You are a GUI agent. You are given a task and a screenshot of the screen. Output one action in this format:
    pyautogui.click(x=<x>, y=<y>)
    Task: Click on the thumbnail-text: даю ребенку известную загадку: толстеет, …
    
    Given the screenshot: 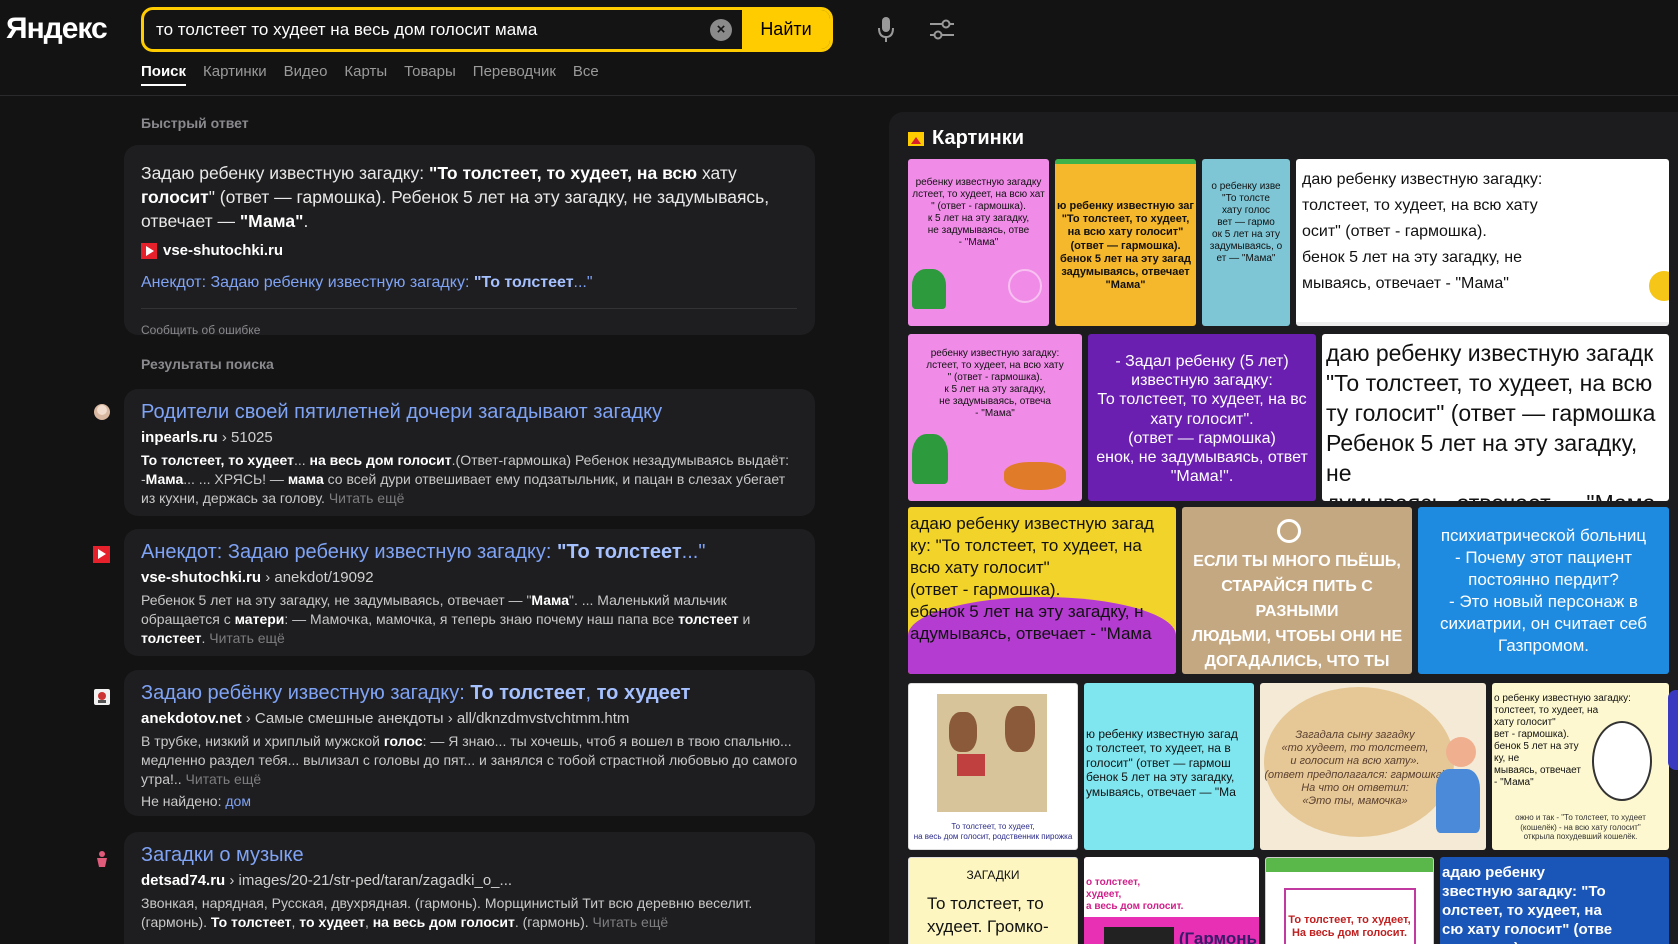 What is the action you would take?
    pyautogui.click(x=1422, y=231)
    